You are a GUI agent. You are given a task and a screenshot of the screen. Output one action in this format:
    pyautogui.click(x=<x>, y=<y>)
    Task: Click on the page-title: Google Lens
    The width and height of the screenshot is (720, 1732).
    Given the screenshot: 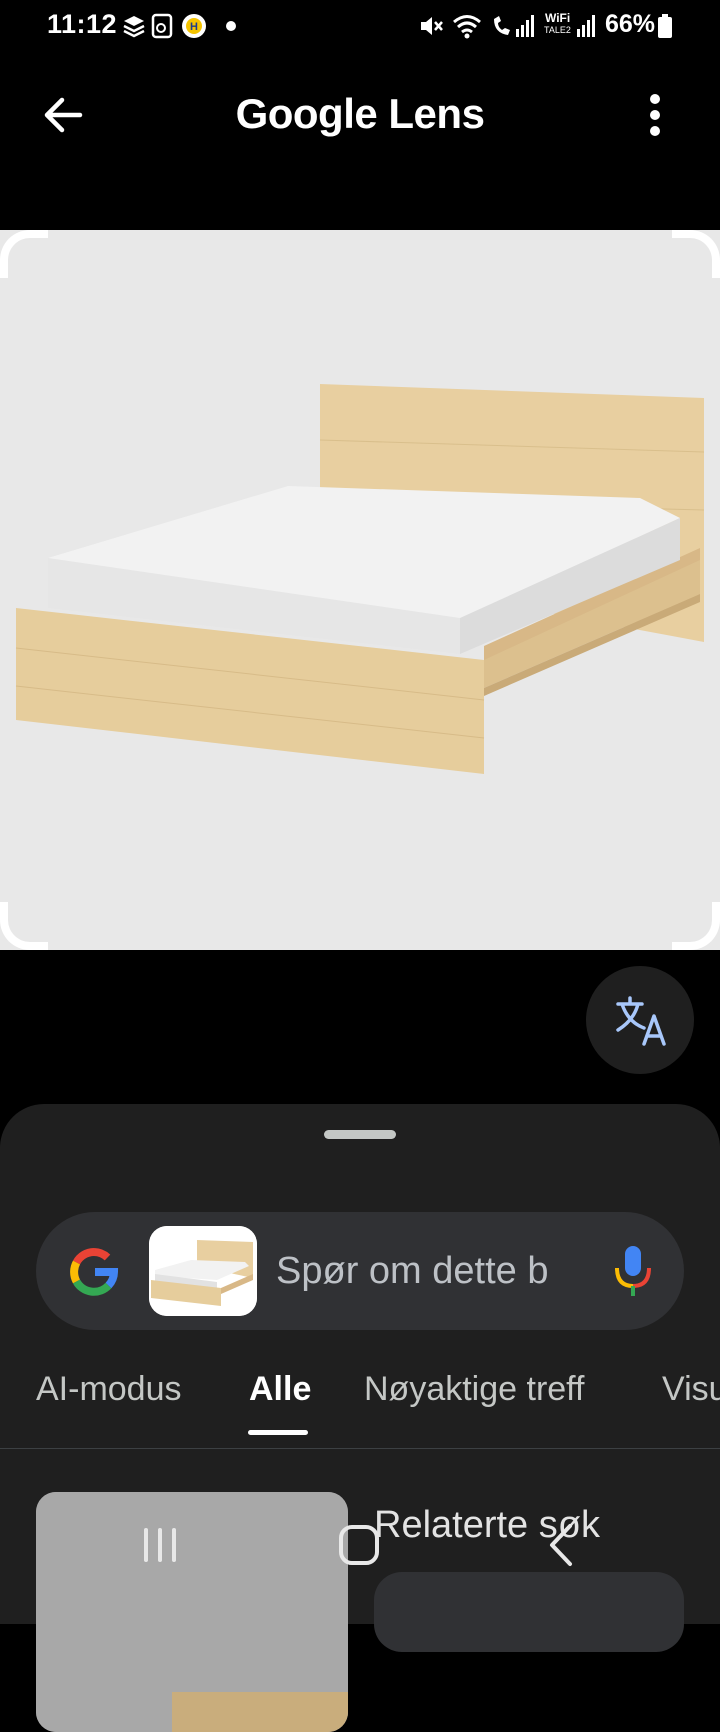 What is the action you would take?
    pyautogui.click(x=360, y=113)
    